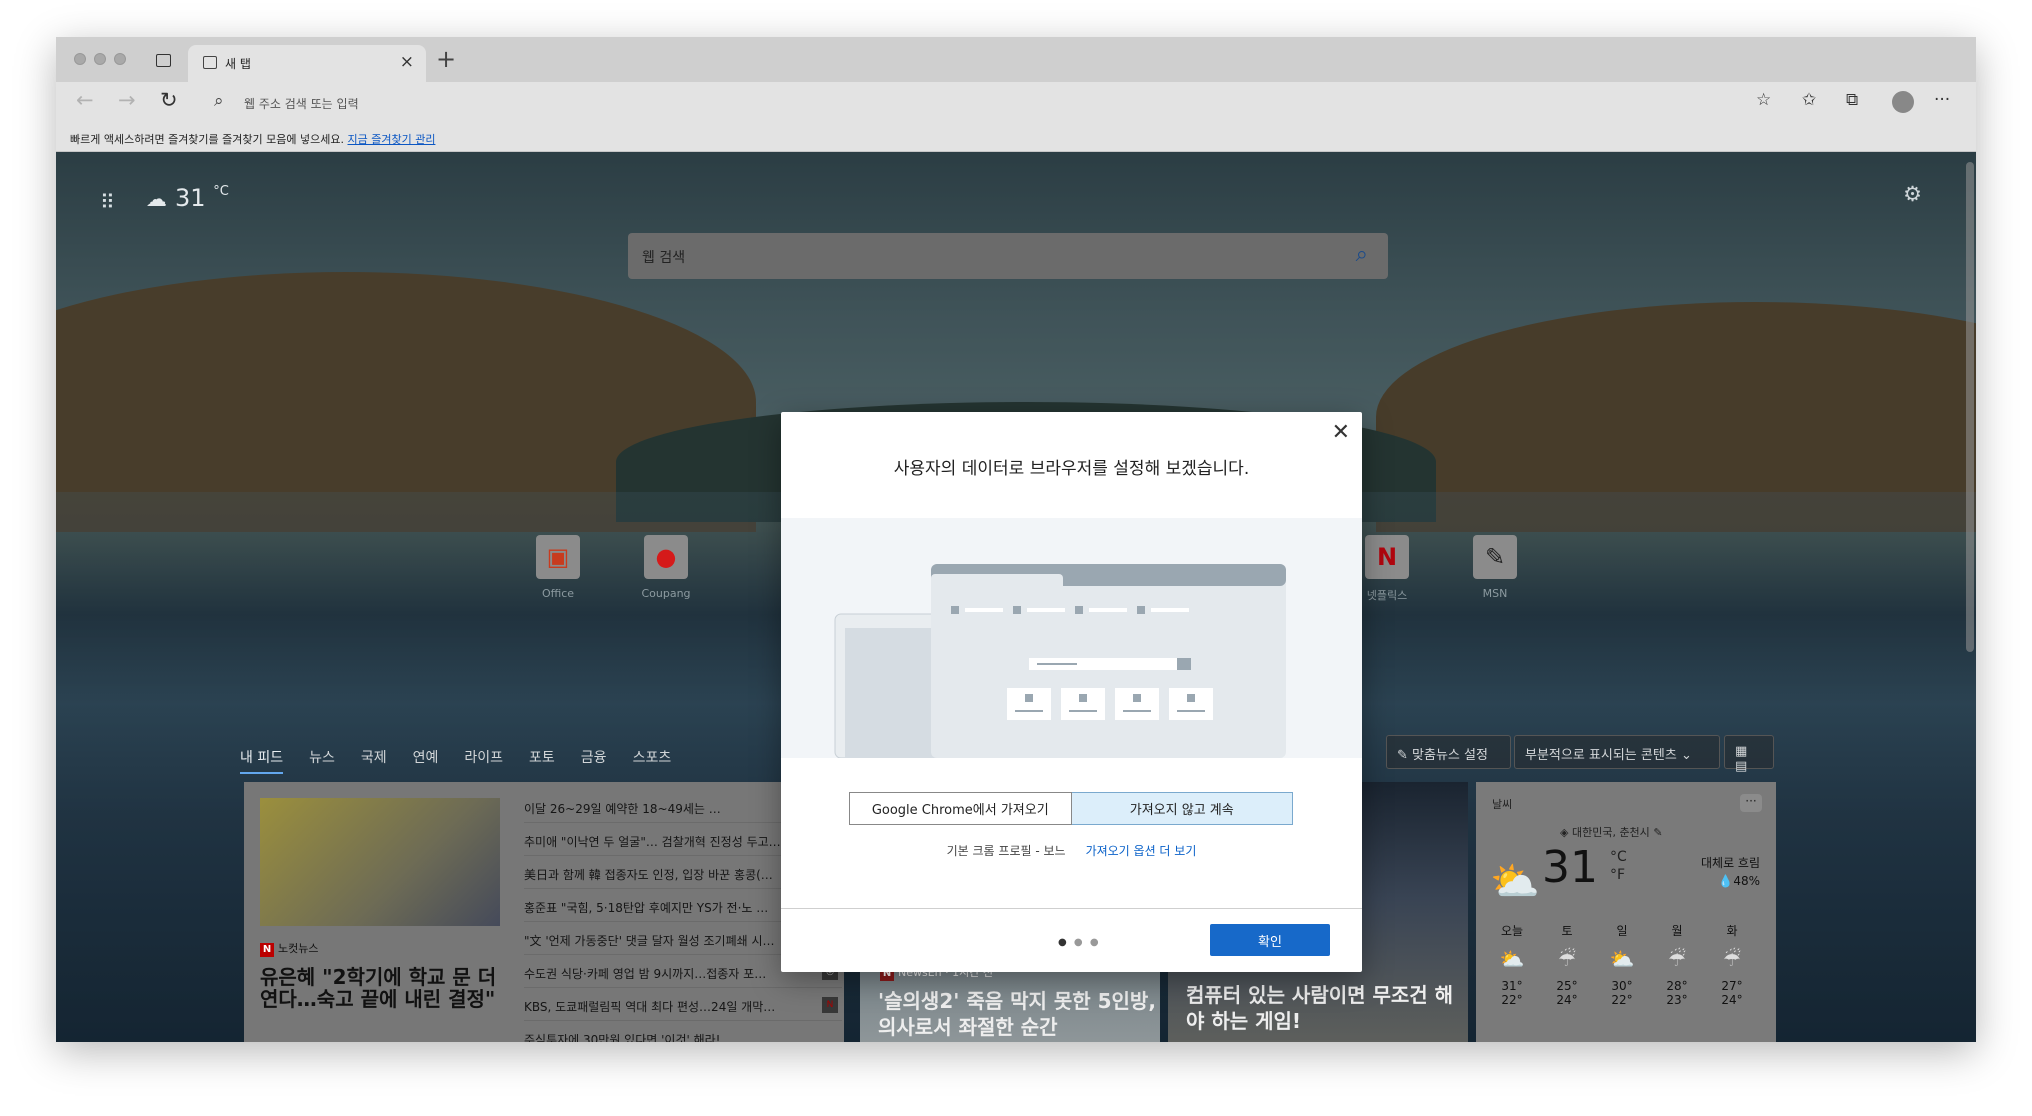 The height and width of the screenshot is (1116, 2032). Describe the element at coordinates (426, 760) in the screenshot. I see `tab-entertainment: 연예` at that location.